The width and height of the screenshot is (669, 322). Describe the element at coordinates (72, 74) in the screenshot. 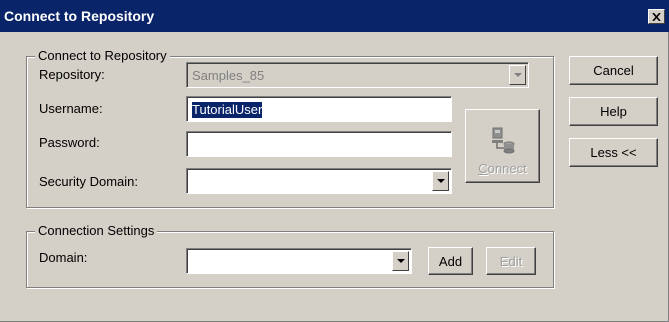

I see `repository-label: Repository:` at that location.